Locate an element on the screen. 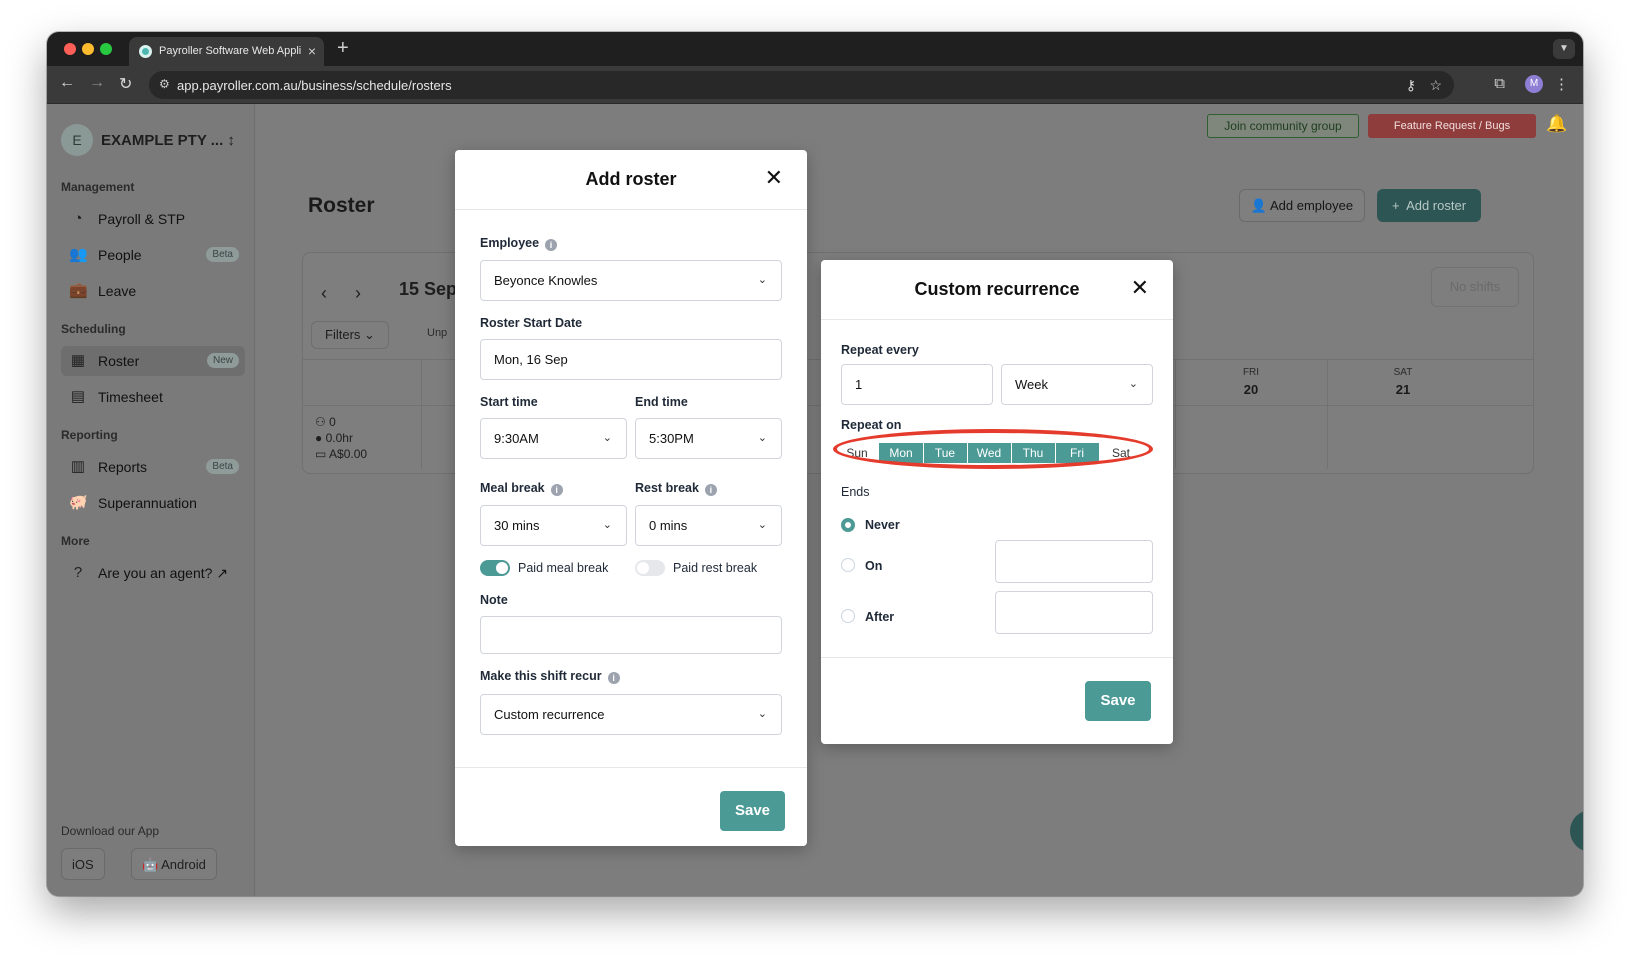 The height and width of the screenshot is (960, 1630). tab-search-icon: ▼ is located at coordinates (1564, 49).